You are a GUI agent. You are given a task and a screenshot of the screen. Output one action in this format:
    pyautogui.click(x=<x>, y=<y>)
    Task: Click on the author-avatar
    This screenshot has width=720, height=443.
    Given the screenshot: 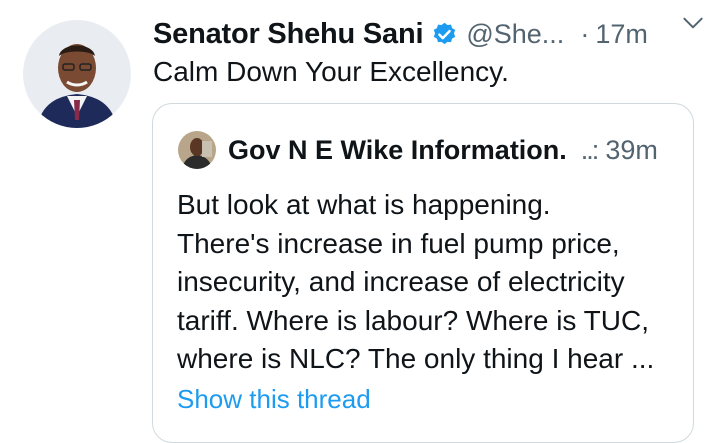 What is the action you would take?
    pyautogui.click(x=77, y=74)
    